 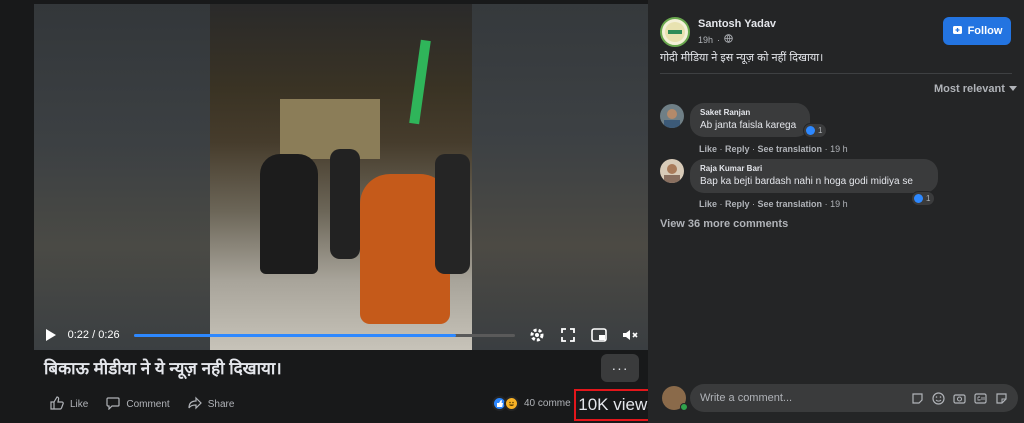 I want to click on like-button: Like, so click(x=69, y=404).